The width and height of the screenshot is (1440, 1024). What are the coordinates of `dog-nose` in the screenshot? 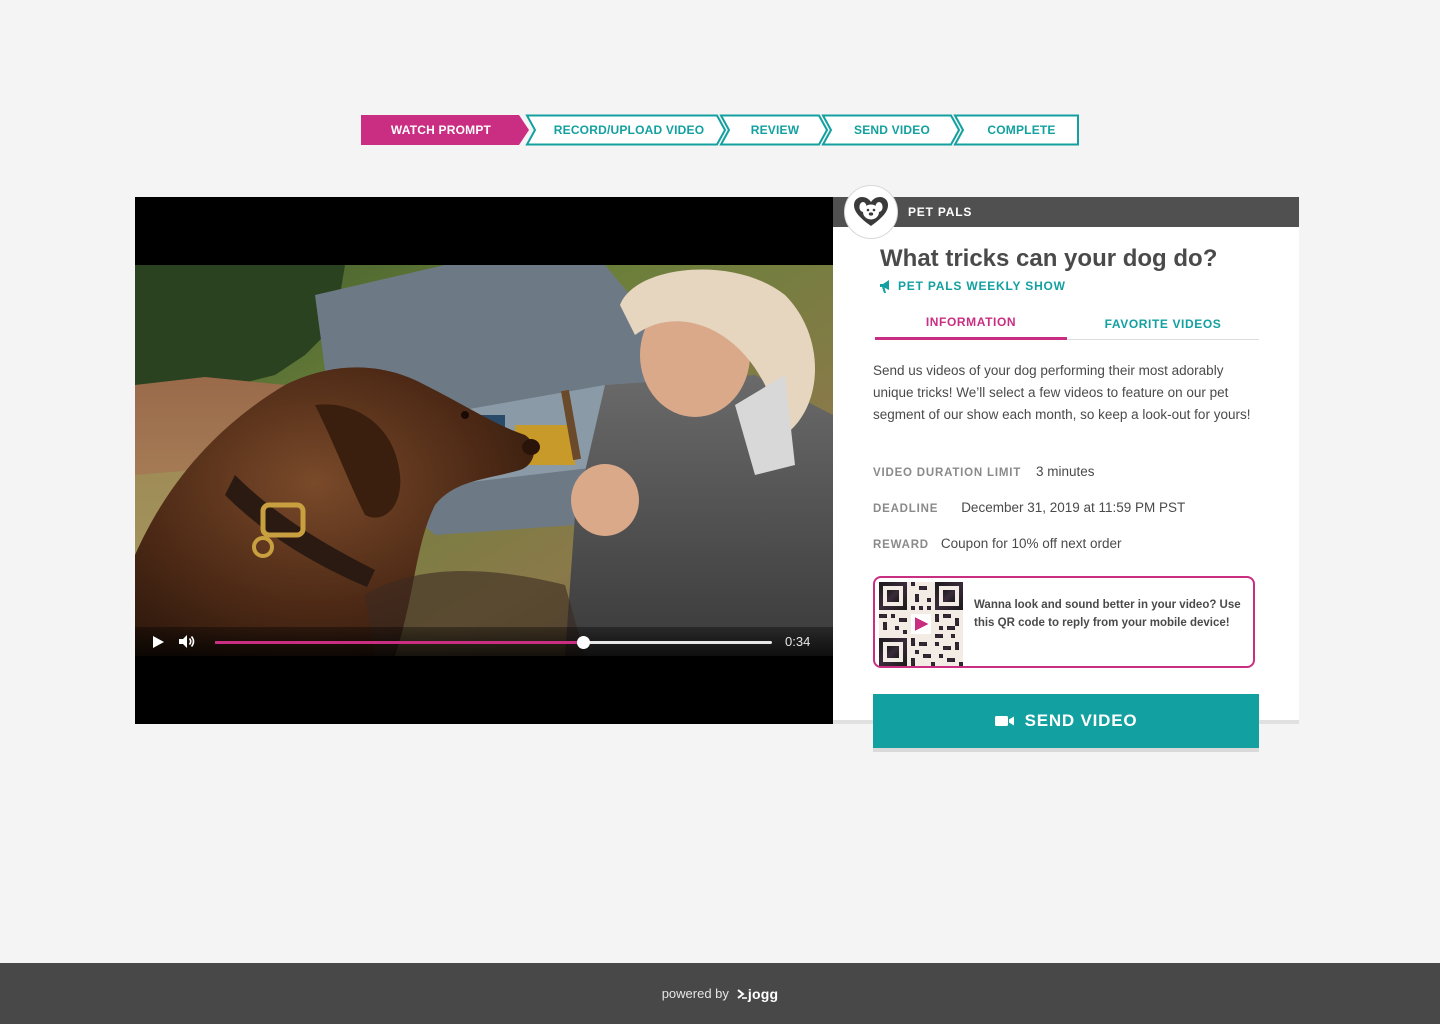 It's located at (531, 447).